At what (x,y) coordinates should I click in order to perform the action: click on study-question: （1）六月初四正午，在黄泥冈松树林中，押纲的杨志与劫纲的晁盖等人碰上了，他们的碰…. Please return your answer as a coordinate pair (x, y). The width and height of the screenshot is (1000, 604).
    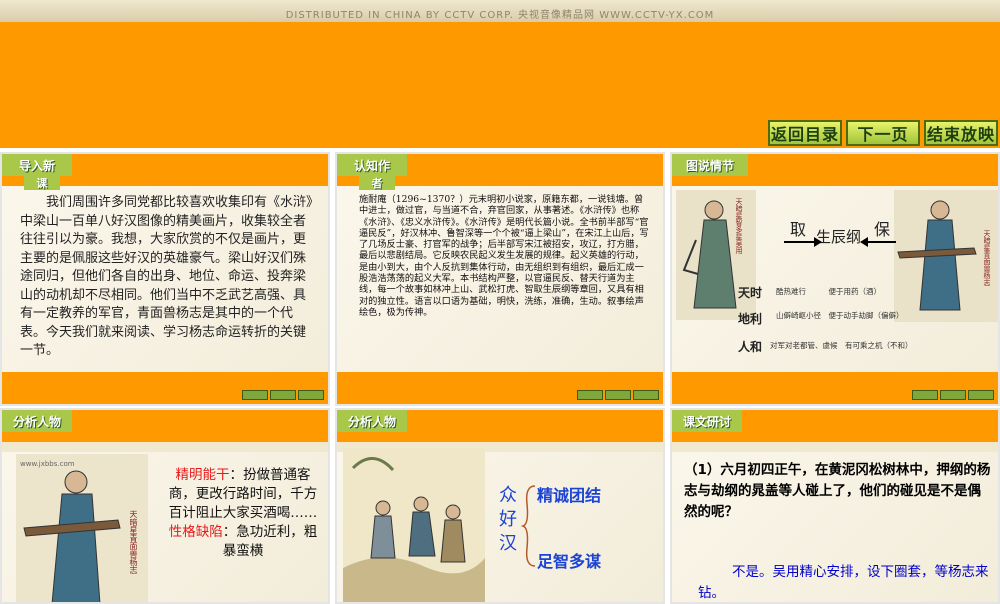
    Looking at the image, I should click on (837, 491).